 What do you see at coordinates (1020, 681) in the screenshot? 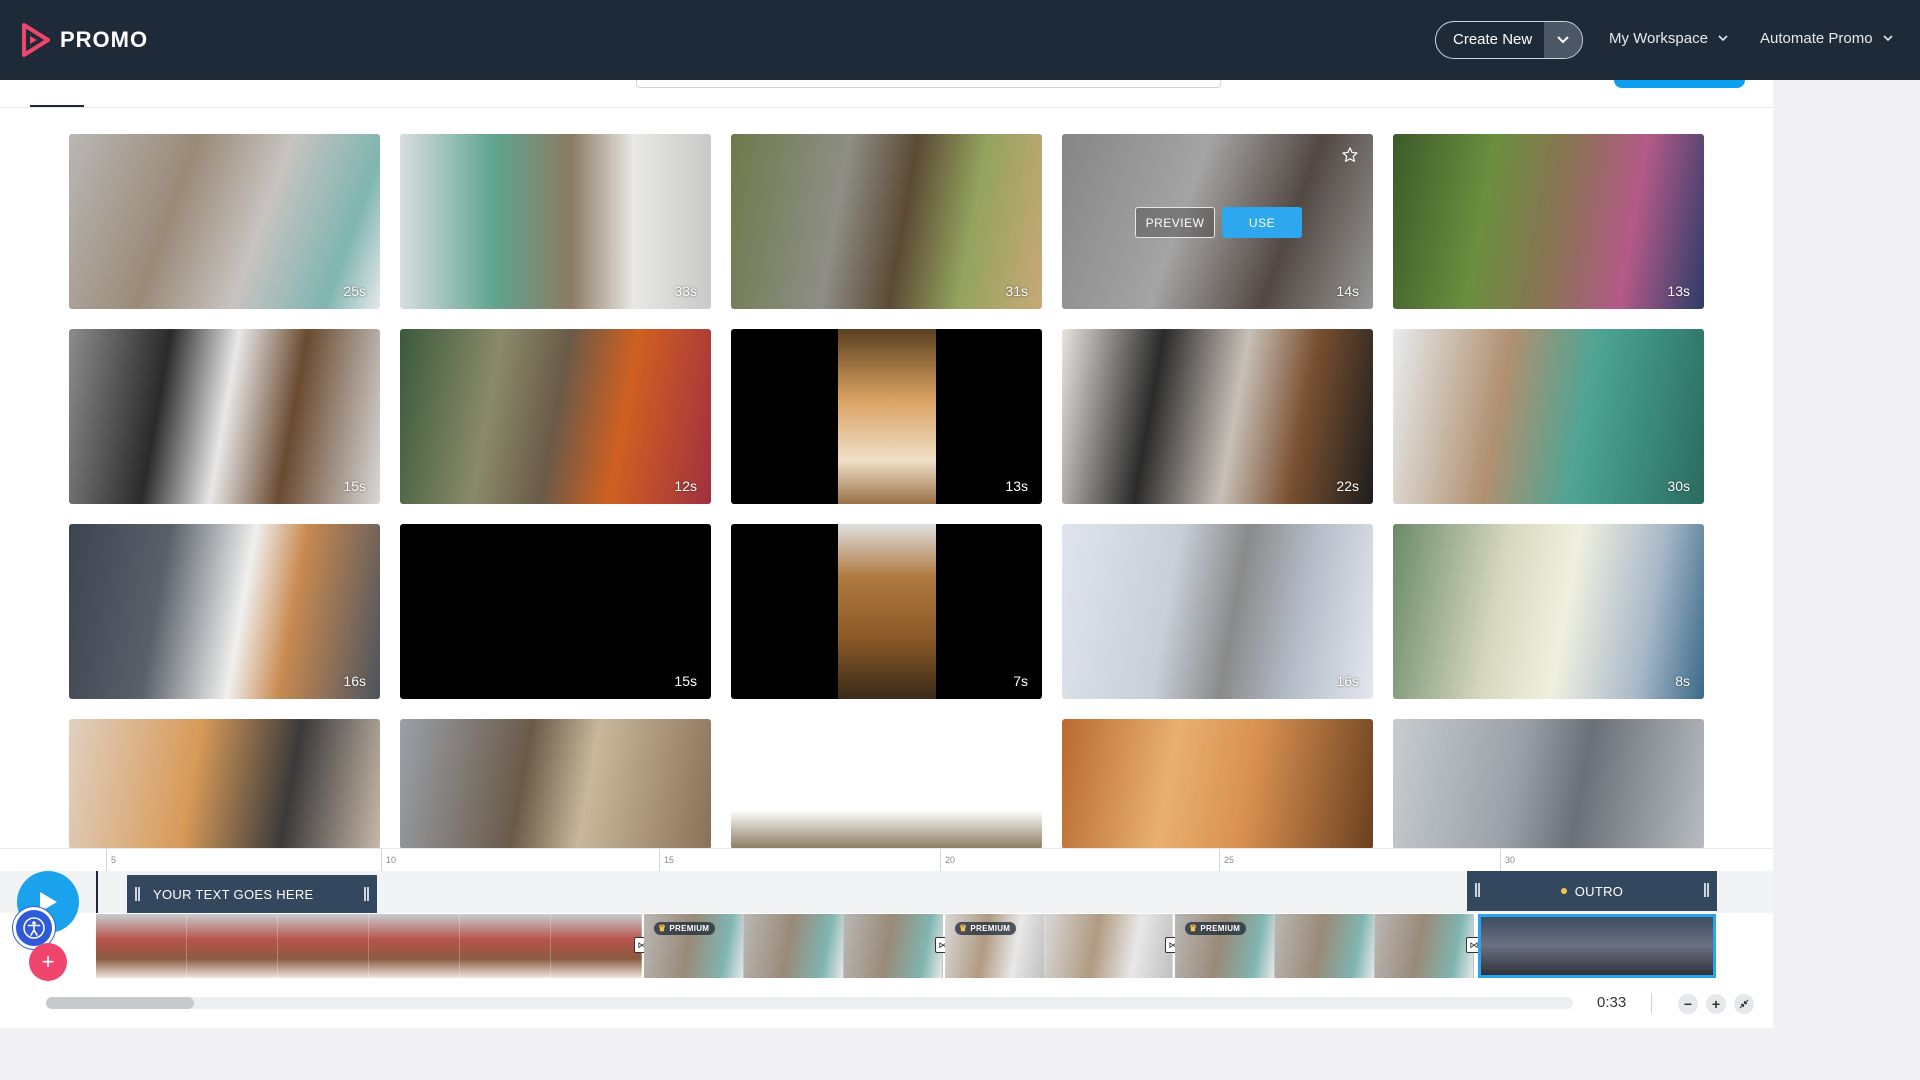
I see `video-duration: 7s` at bounding box center [1020, 681].